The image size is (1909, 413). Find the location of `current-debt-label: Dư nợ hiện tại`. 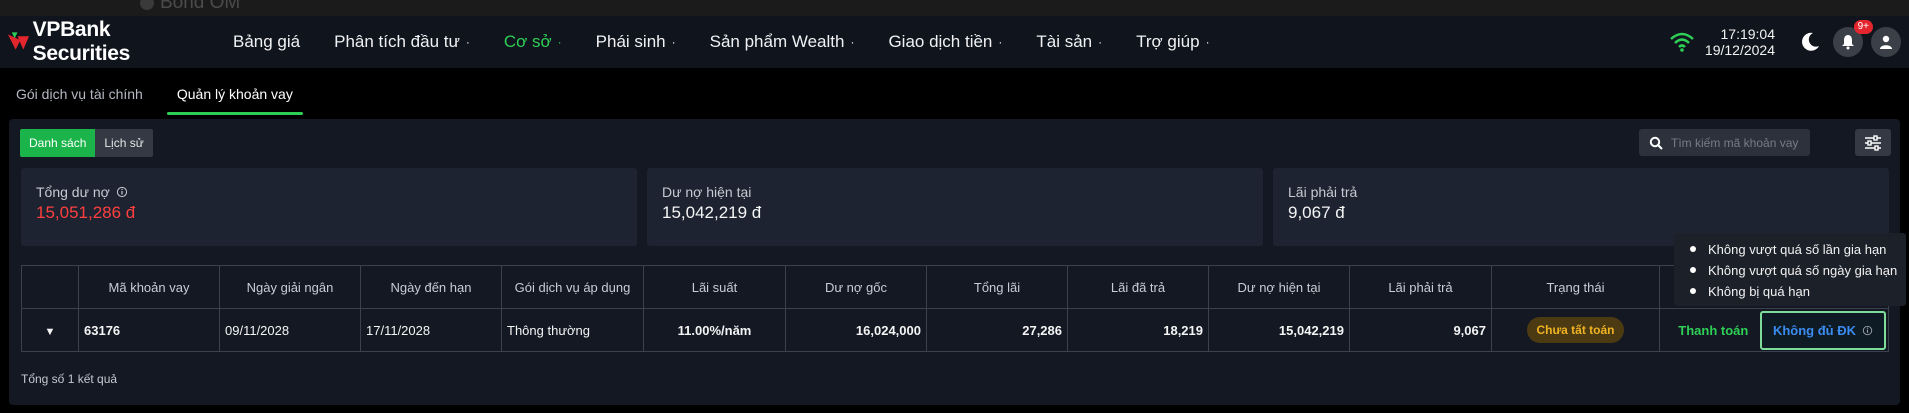

current-debt-label: Dư nợ hiện tại is located at coordinates (707, 192).